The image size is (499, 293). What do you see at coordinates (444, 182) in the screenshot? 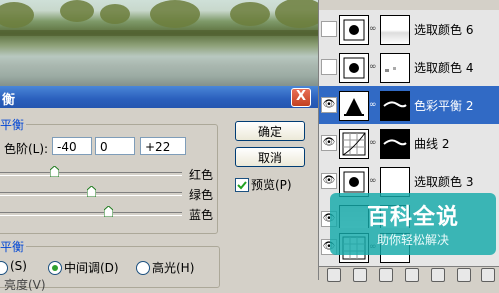
I see `layer-name: 选取颜色 3` at bounding box center [444, 182].